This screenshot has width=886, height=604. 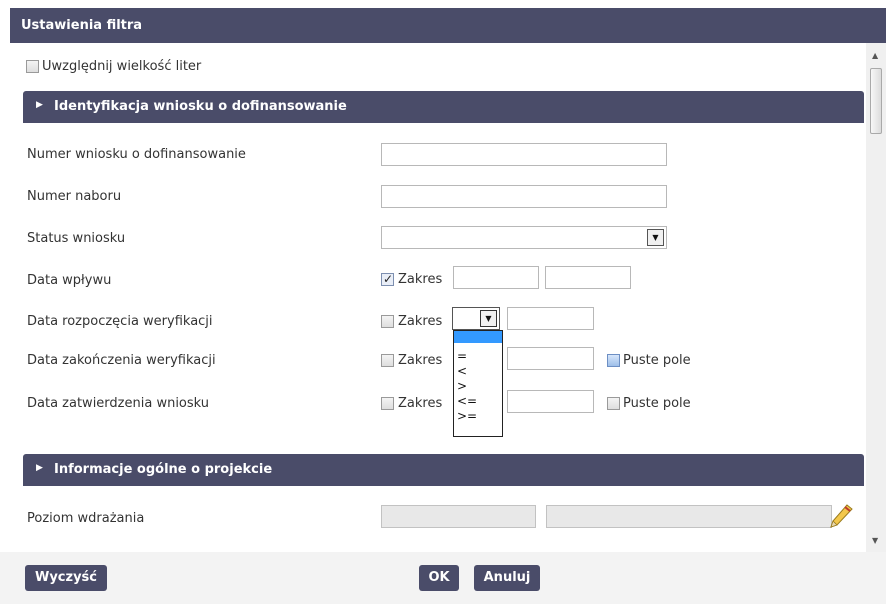 What do you see at coordinates (876, 101) in the screenshot?
I see `scroll-thumb` at bounding box center [876, 101].